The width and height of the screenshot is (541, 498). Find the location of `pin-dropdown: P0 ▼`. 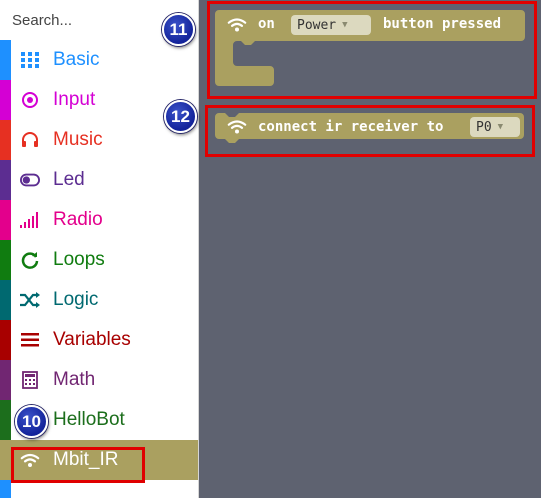

pin-dropdown: P0 ▼ is located at coordinates (495, 127).